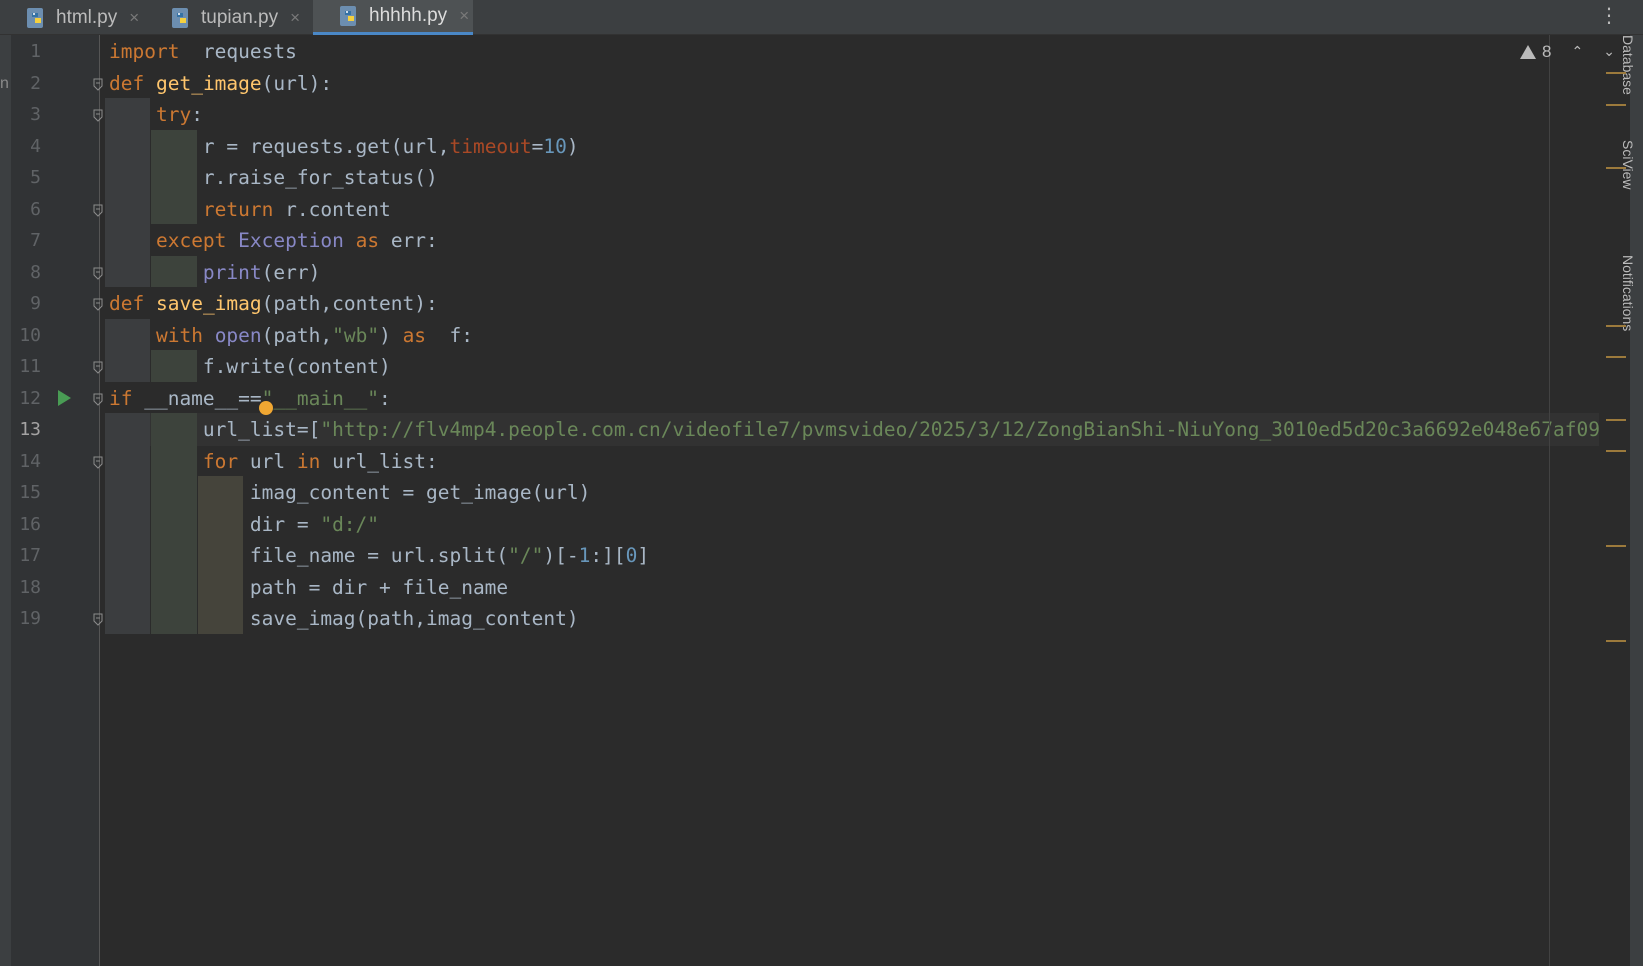 The width and height of the screenshot is (1643, 966). Describe the element at coordinates (35, 51) in the screenshot. I see `line-number: 1` at that location.